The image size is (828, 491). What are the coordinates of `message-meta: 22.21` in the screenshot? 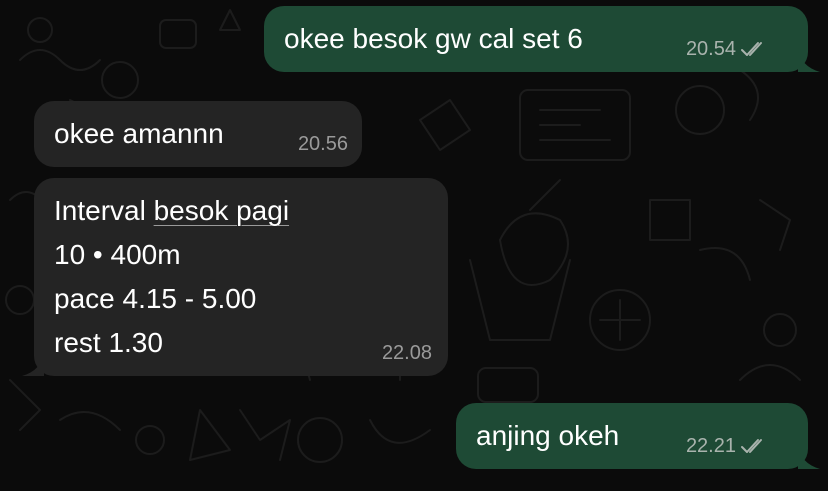 It's located at (727, 446).